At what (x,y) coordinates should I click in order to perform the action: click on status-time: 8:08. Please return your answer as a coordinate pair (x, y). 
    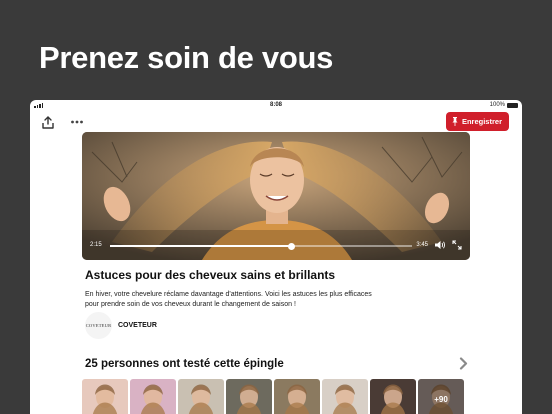
    Looking at the image, I should click on (275, 105).